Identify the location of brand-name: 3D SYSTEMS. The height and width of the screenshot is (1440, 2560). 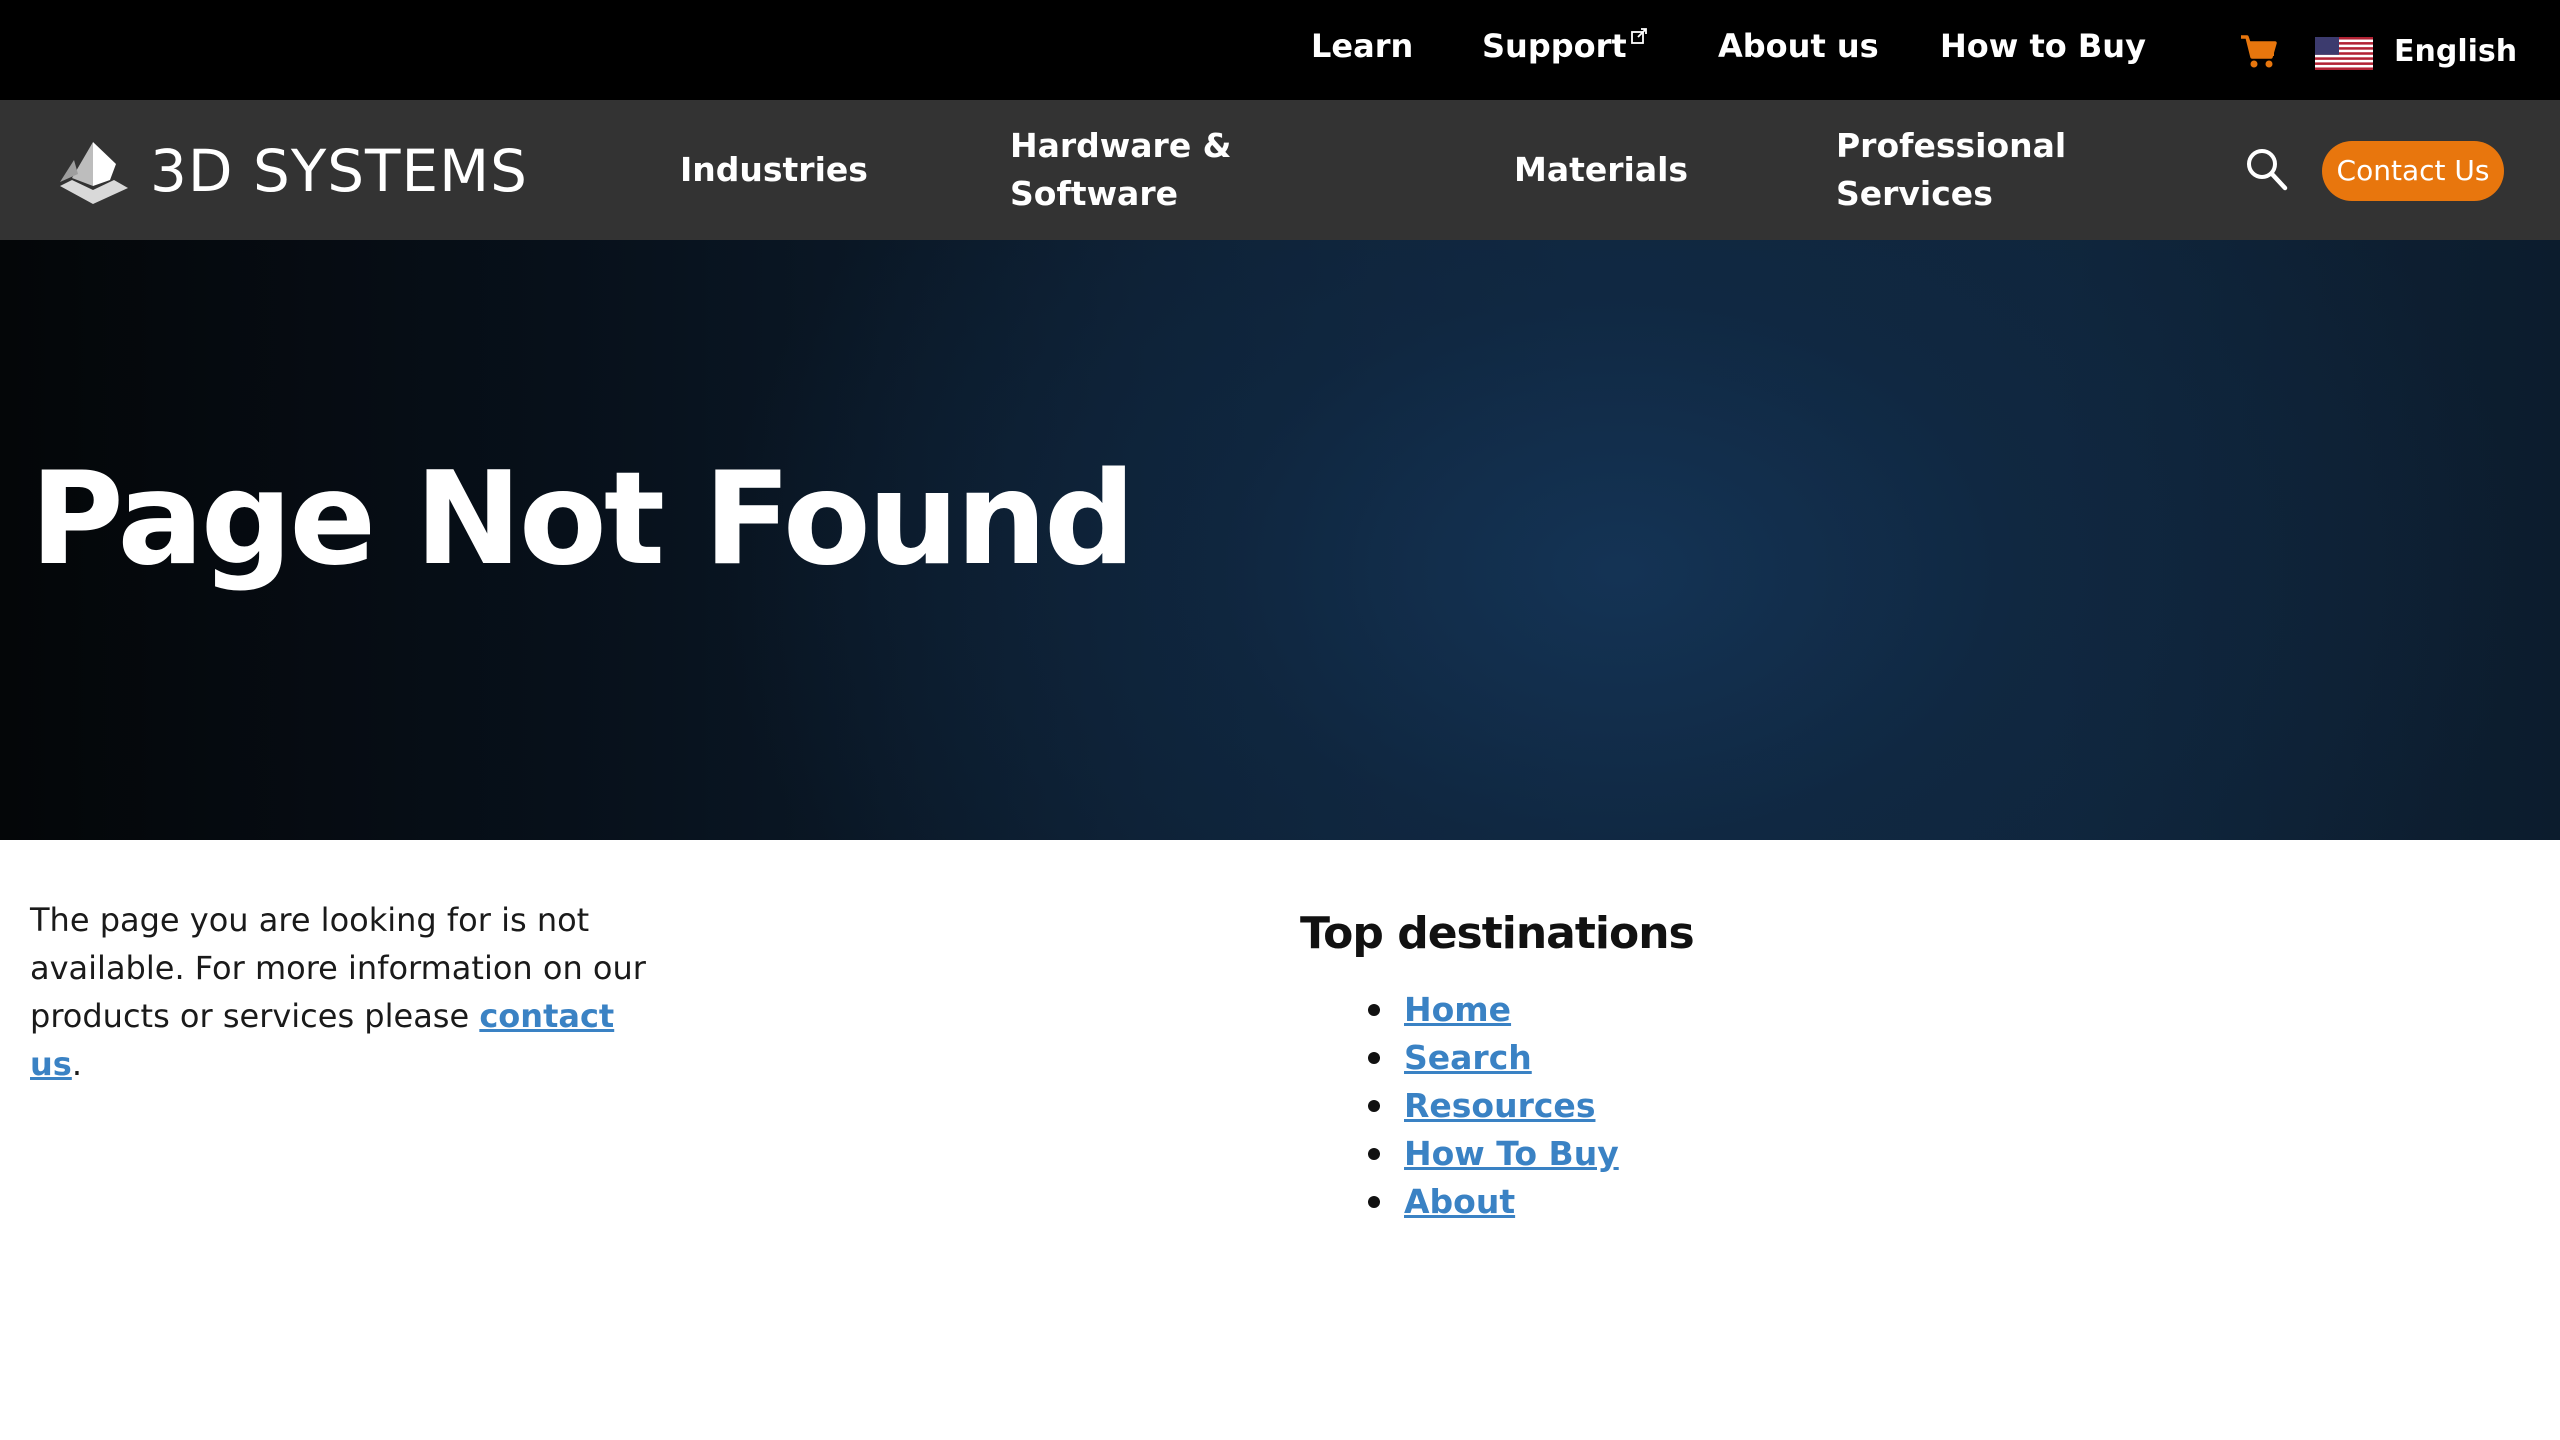
(339, 171).